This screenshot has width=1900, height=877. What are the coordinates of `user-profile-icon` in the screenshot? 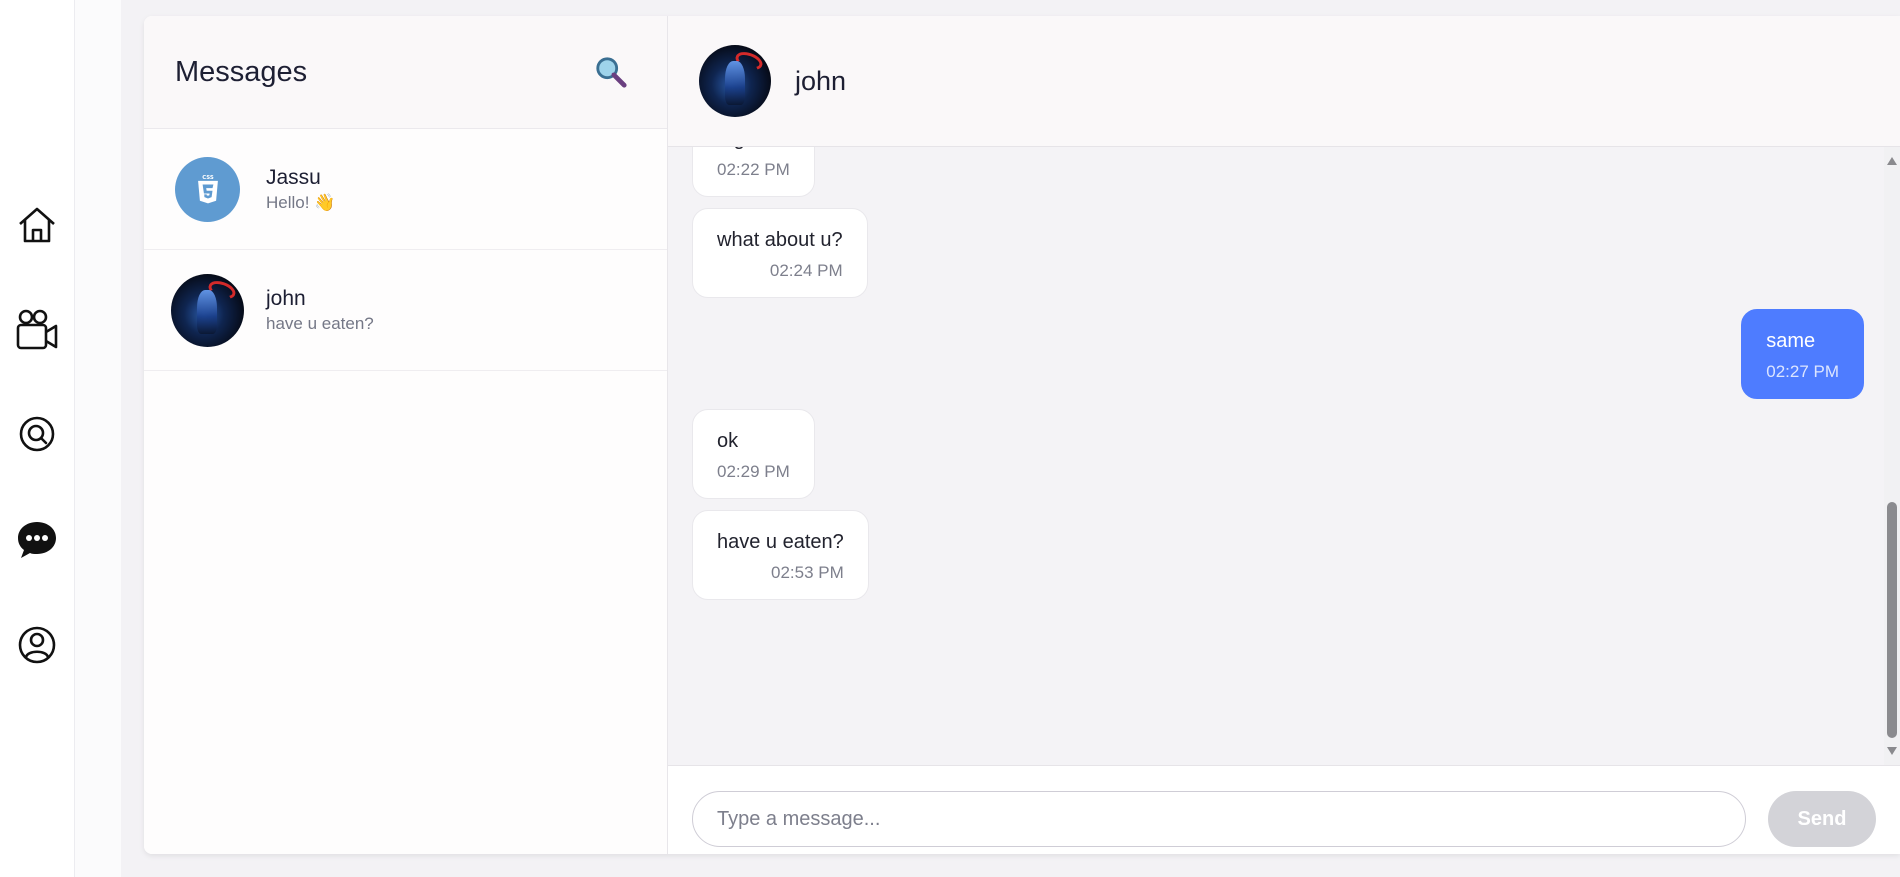 It's located at (37, 645).